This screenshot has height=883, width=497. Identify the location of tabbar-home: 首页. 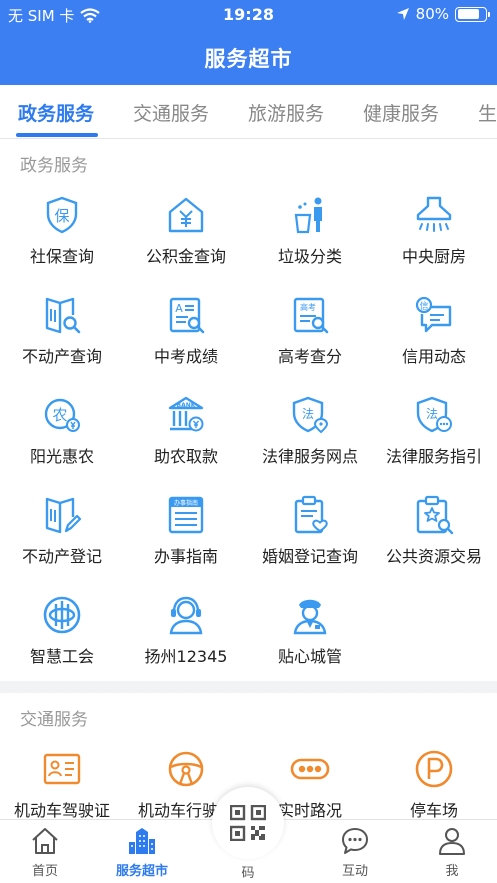
(45, 852).